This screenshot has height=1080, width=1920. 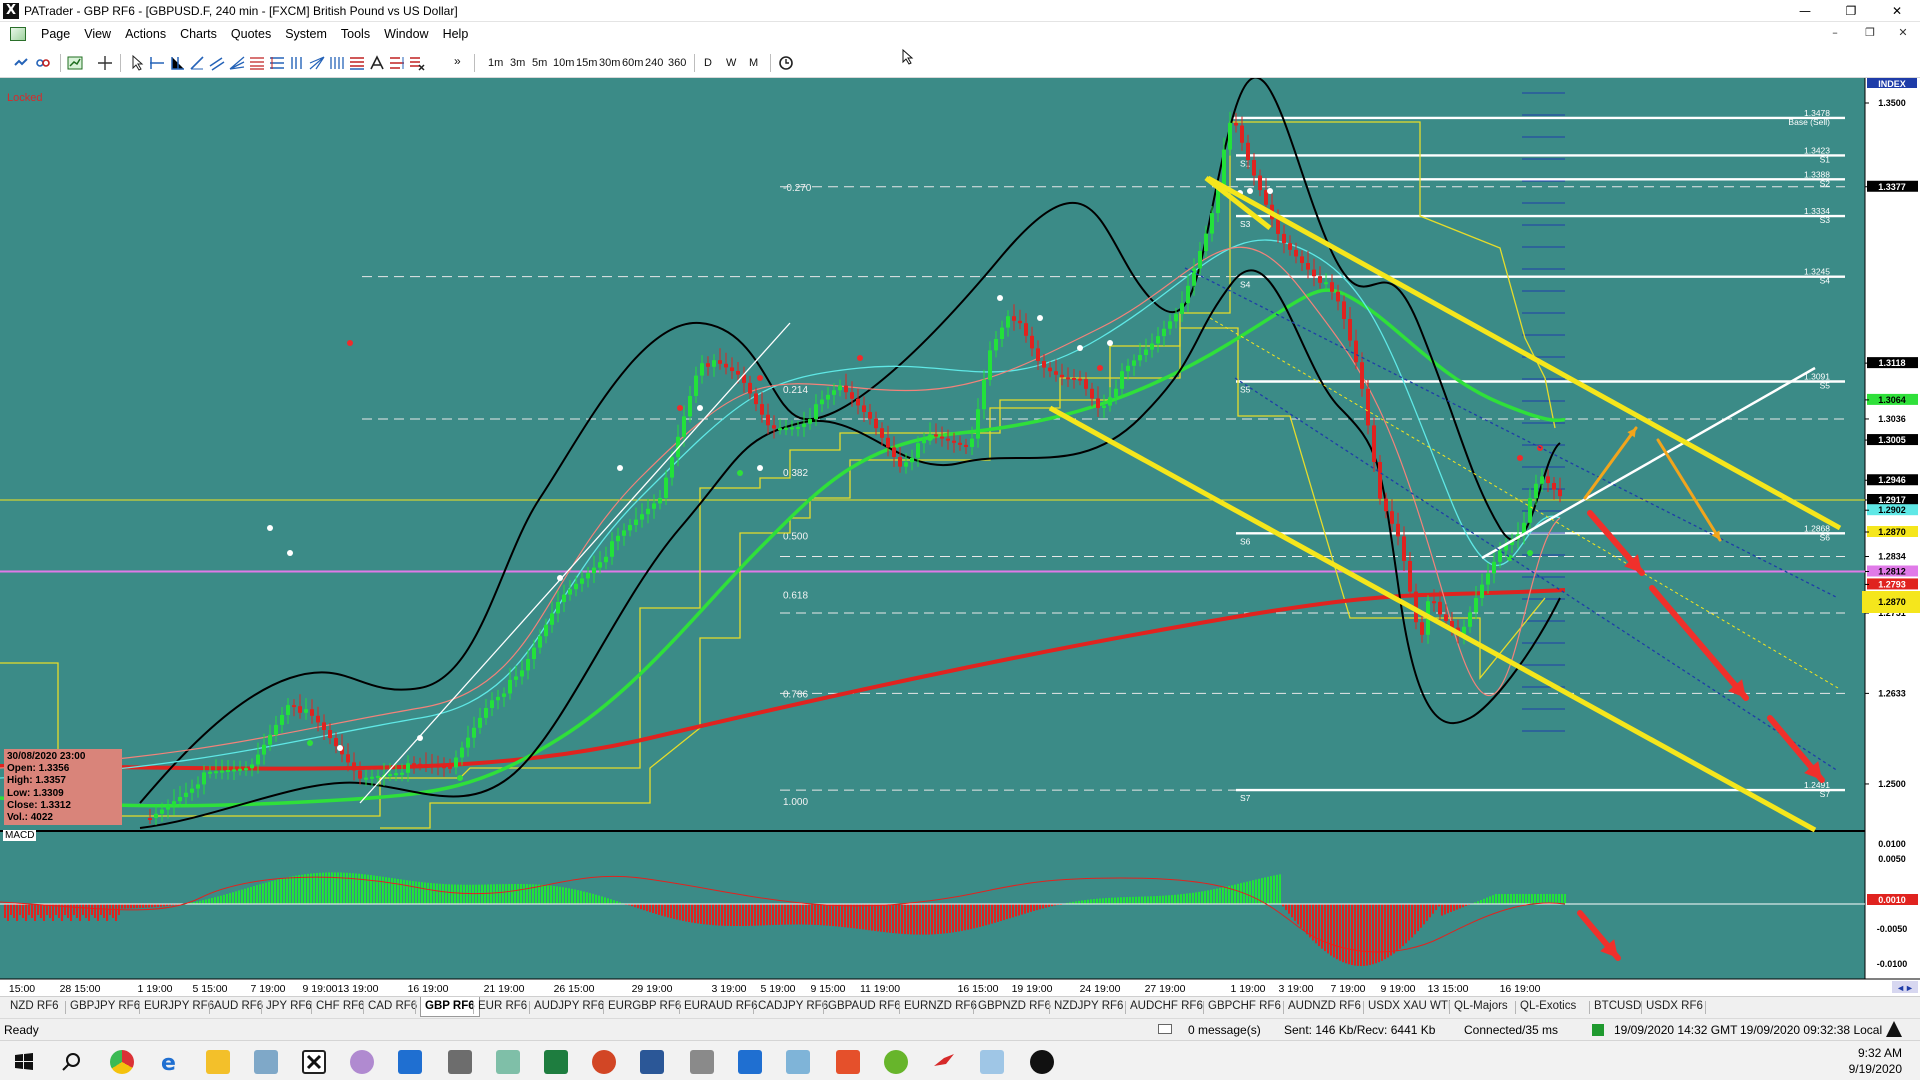 What do you see at coordinates (43, 63) in the screenshot?
I see `chain-icon` at bounding box center [43, 63].